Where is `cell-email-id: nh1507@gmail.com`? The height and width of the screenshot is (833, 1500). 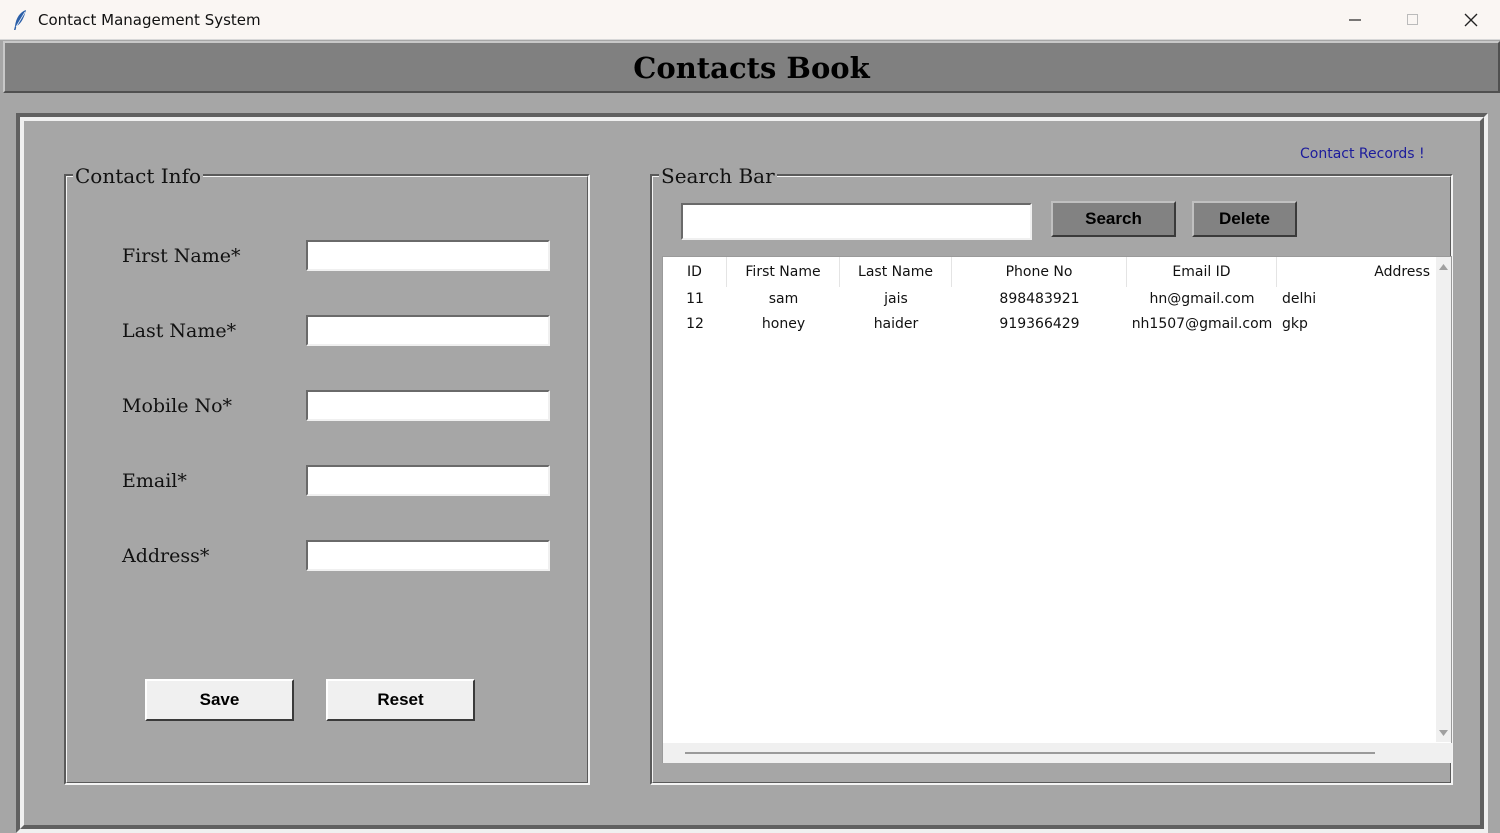 cell-email-id: nh1507@gmail.com is located at coordinates (1202, 324).